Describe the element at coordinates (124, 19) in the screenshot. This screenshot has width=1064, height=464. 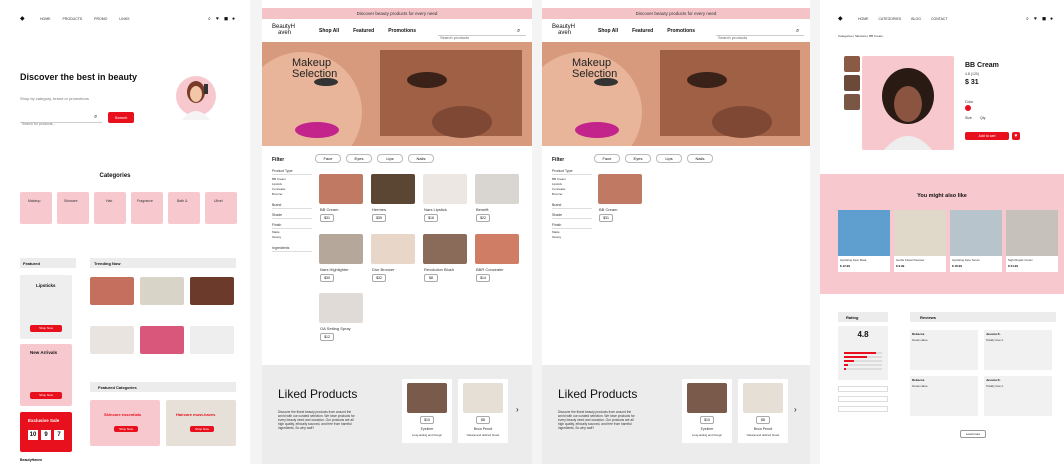
I see `nav-links: LINKS` at that location.